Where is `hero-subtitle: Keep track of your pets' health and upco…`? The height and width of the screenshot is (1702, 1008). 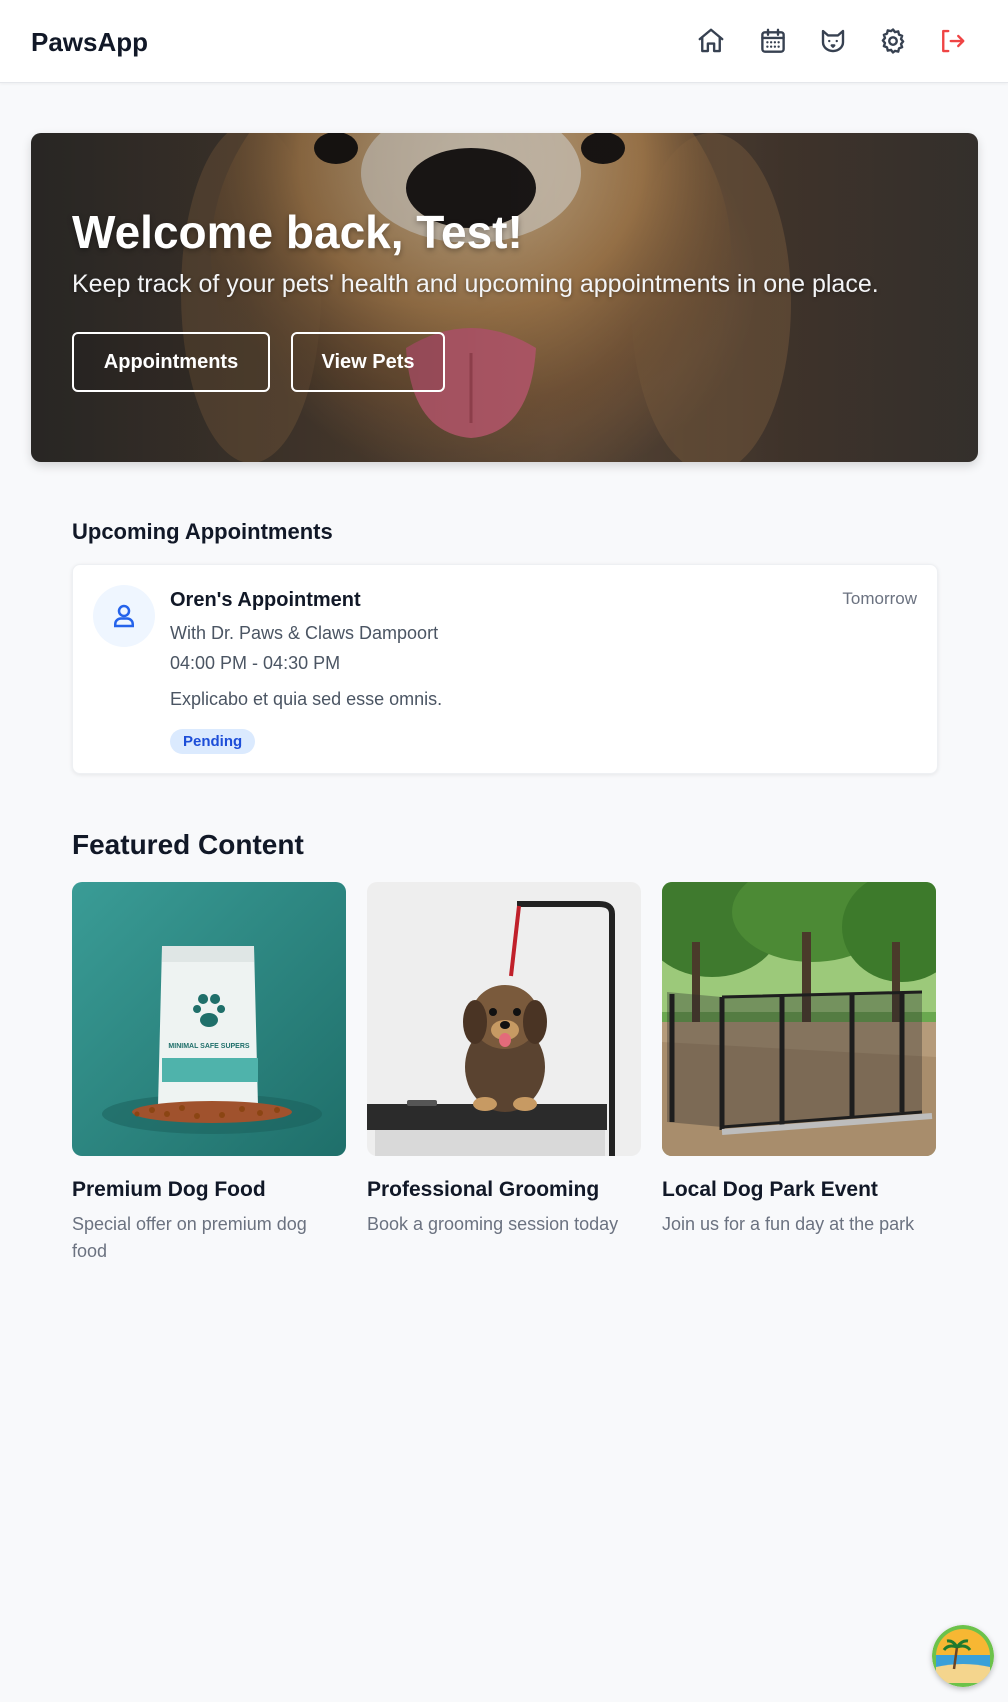 hero-subtitle: Keep track of your pets' health and upco… is located at coordinates (475, 284).